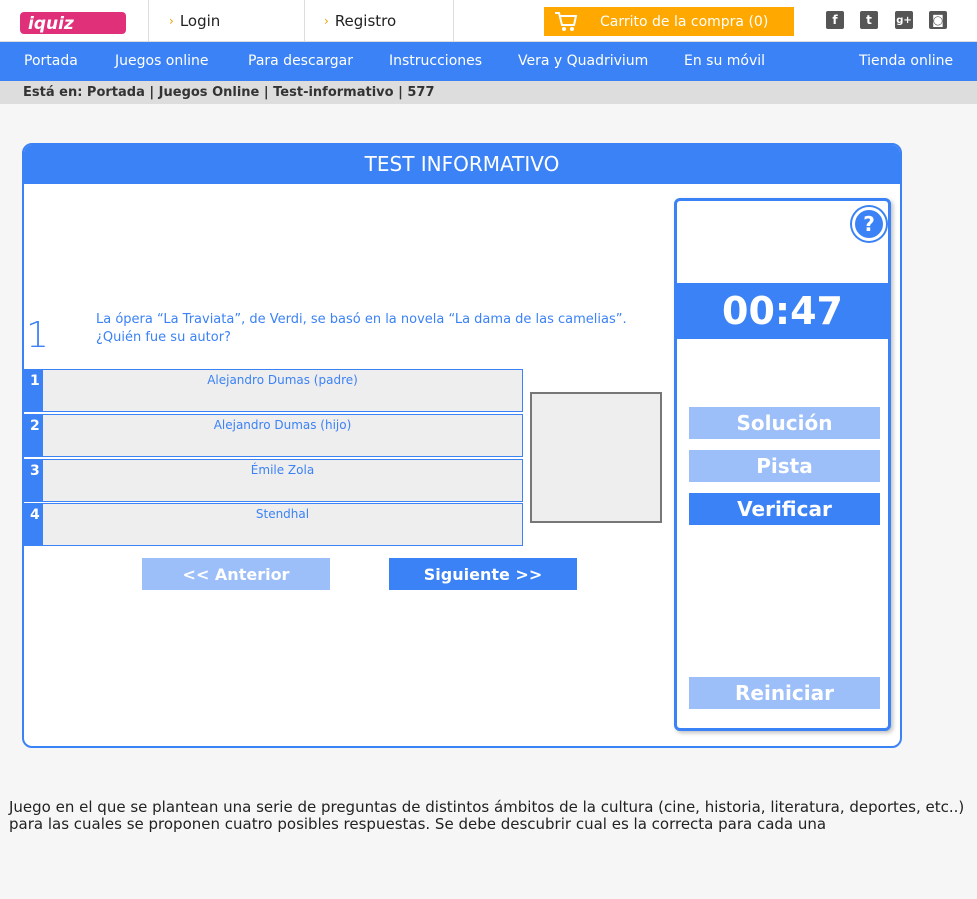 The height and width of the screenshot is (899, 977). I want to click on help-icon: ?, so click(869, 224).